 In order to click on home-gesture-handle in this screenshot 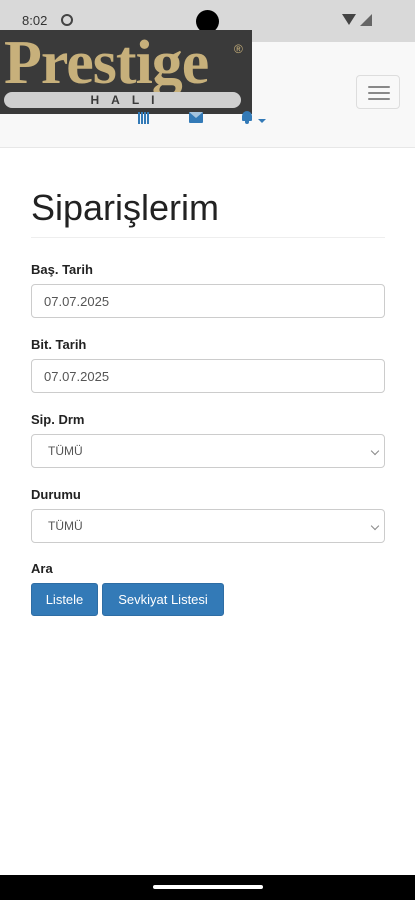, I will do `click(208, 887)`.